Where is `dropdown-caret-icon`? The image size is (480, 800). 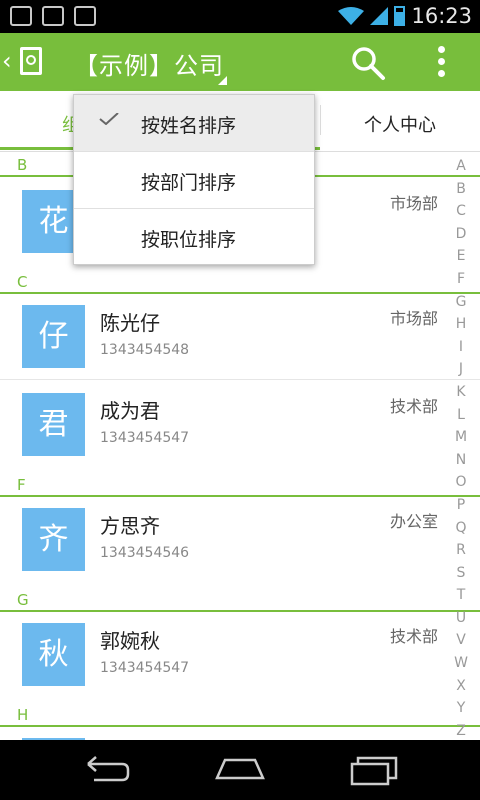 dropdown-caret-icon is located at coordinates (222, 80).